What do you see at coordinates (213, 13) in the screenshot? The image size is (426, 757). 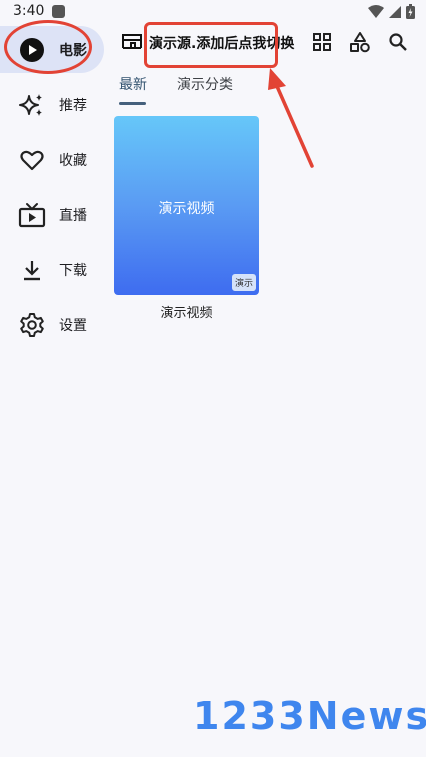 I see `status-bar: 3:40` at bounding box center [213, 13].